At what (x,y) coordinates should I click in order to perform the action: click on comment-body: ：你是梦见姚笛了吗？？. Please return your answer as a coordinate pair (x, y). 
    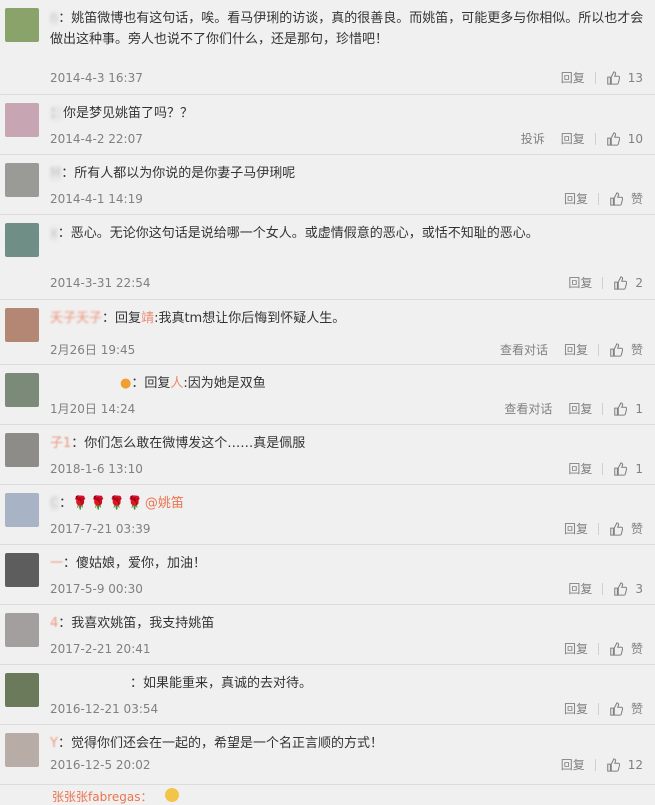
    Looking at the image, I should click on (346, 113).